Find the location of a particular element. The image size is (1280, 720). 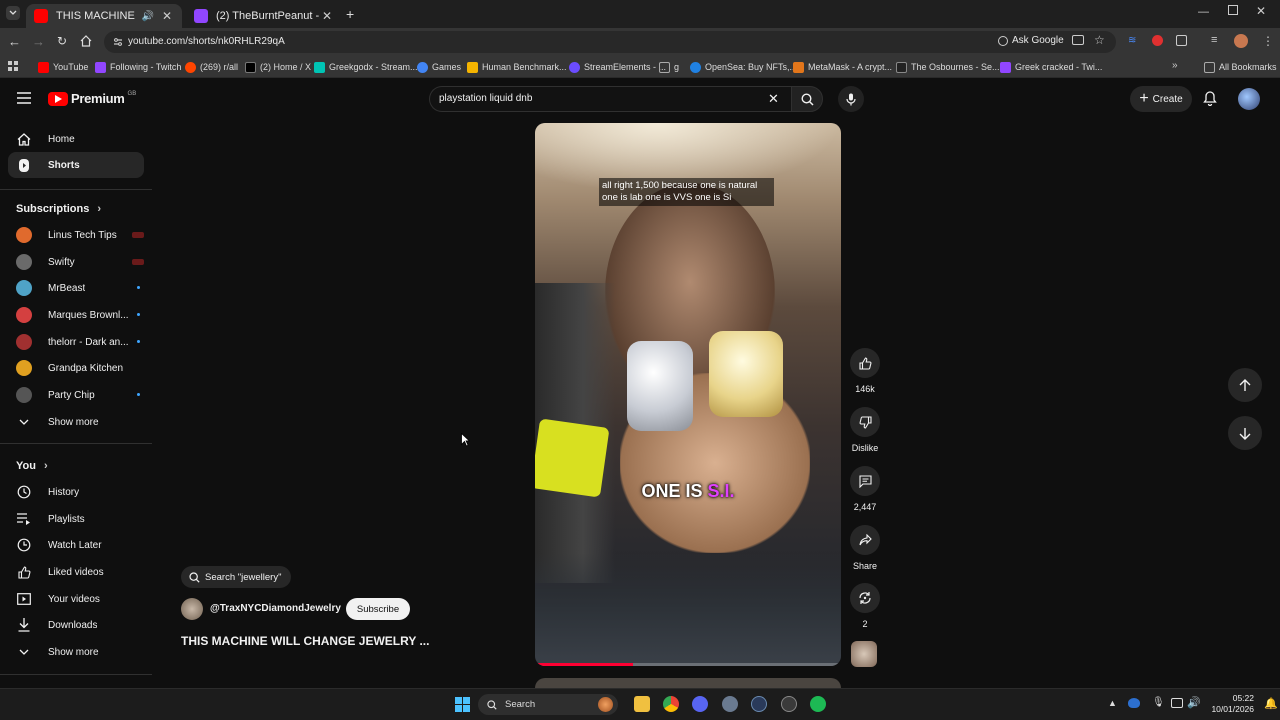

minimize-icon: — is located at coordinates (1203, 12).